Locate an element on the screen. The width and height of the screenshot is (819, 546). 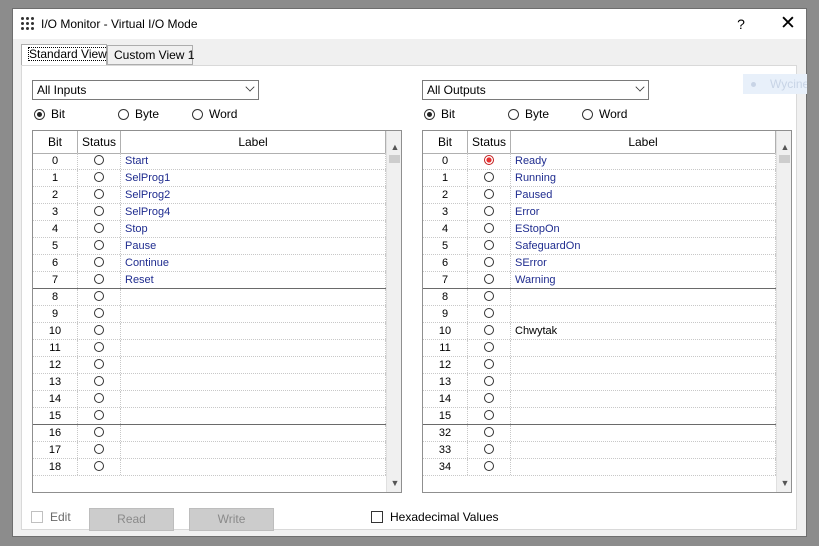
table-row: 15 is located at coordinates (599, 416).